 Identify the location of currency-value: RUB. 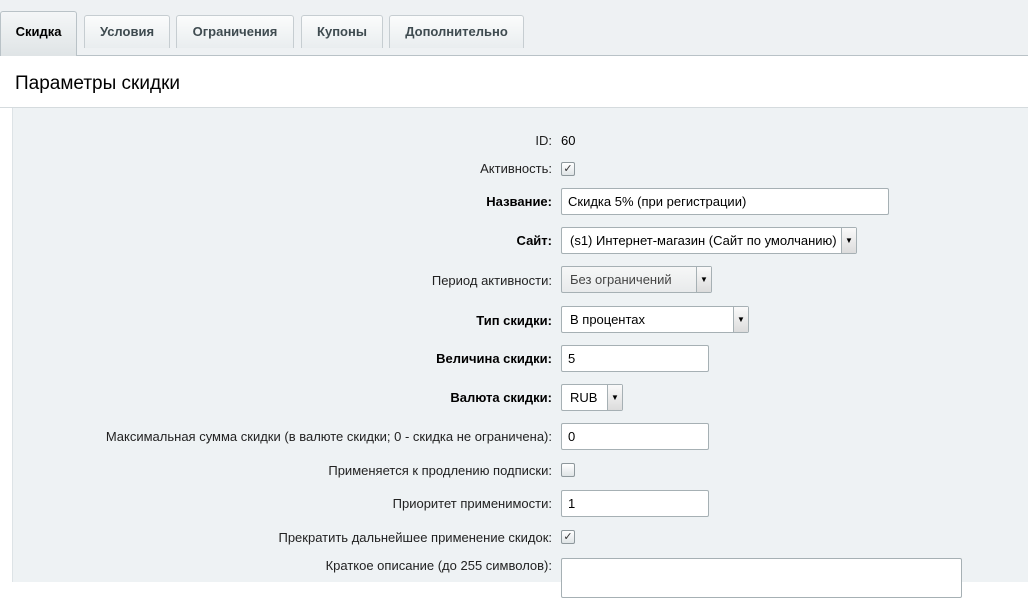
(584, 397).